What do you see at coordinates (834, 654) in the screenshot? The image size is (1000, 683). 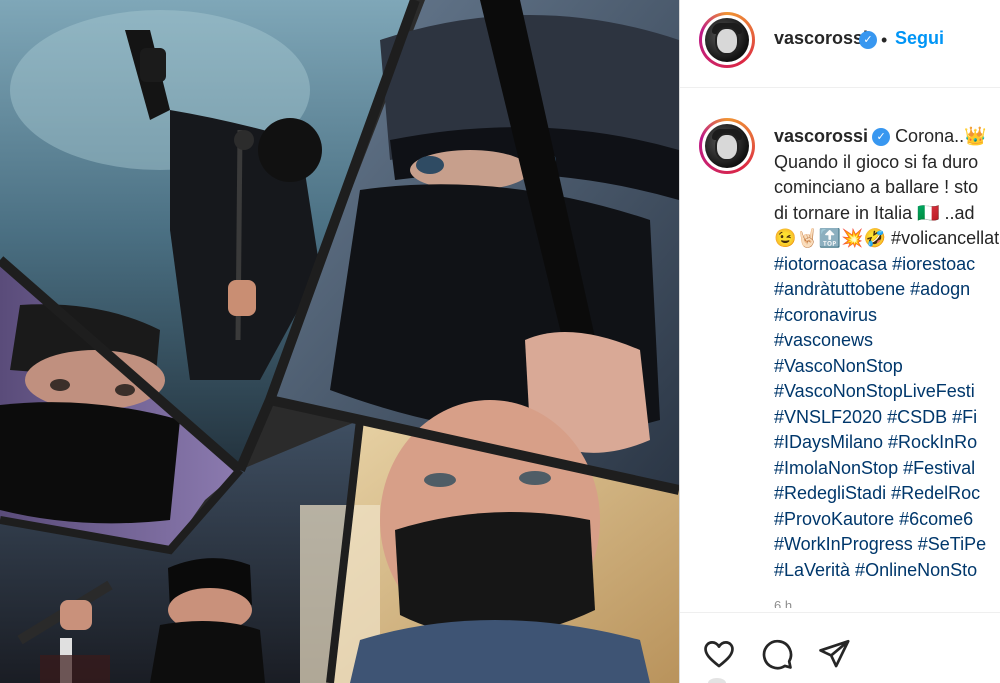 I see `share-icon` at bounding box center [834, 654].